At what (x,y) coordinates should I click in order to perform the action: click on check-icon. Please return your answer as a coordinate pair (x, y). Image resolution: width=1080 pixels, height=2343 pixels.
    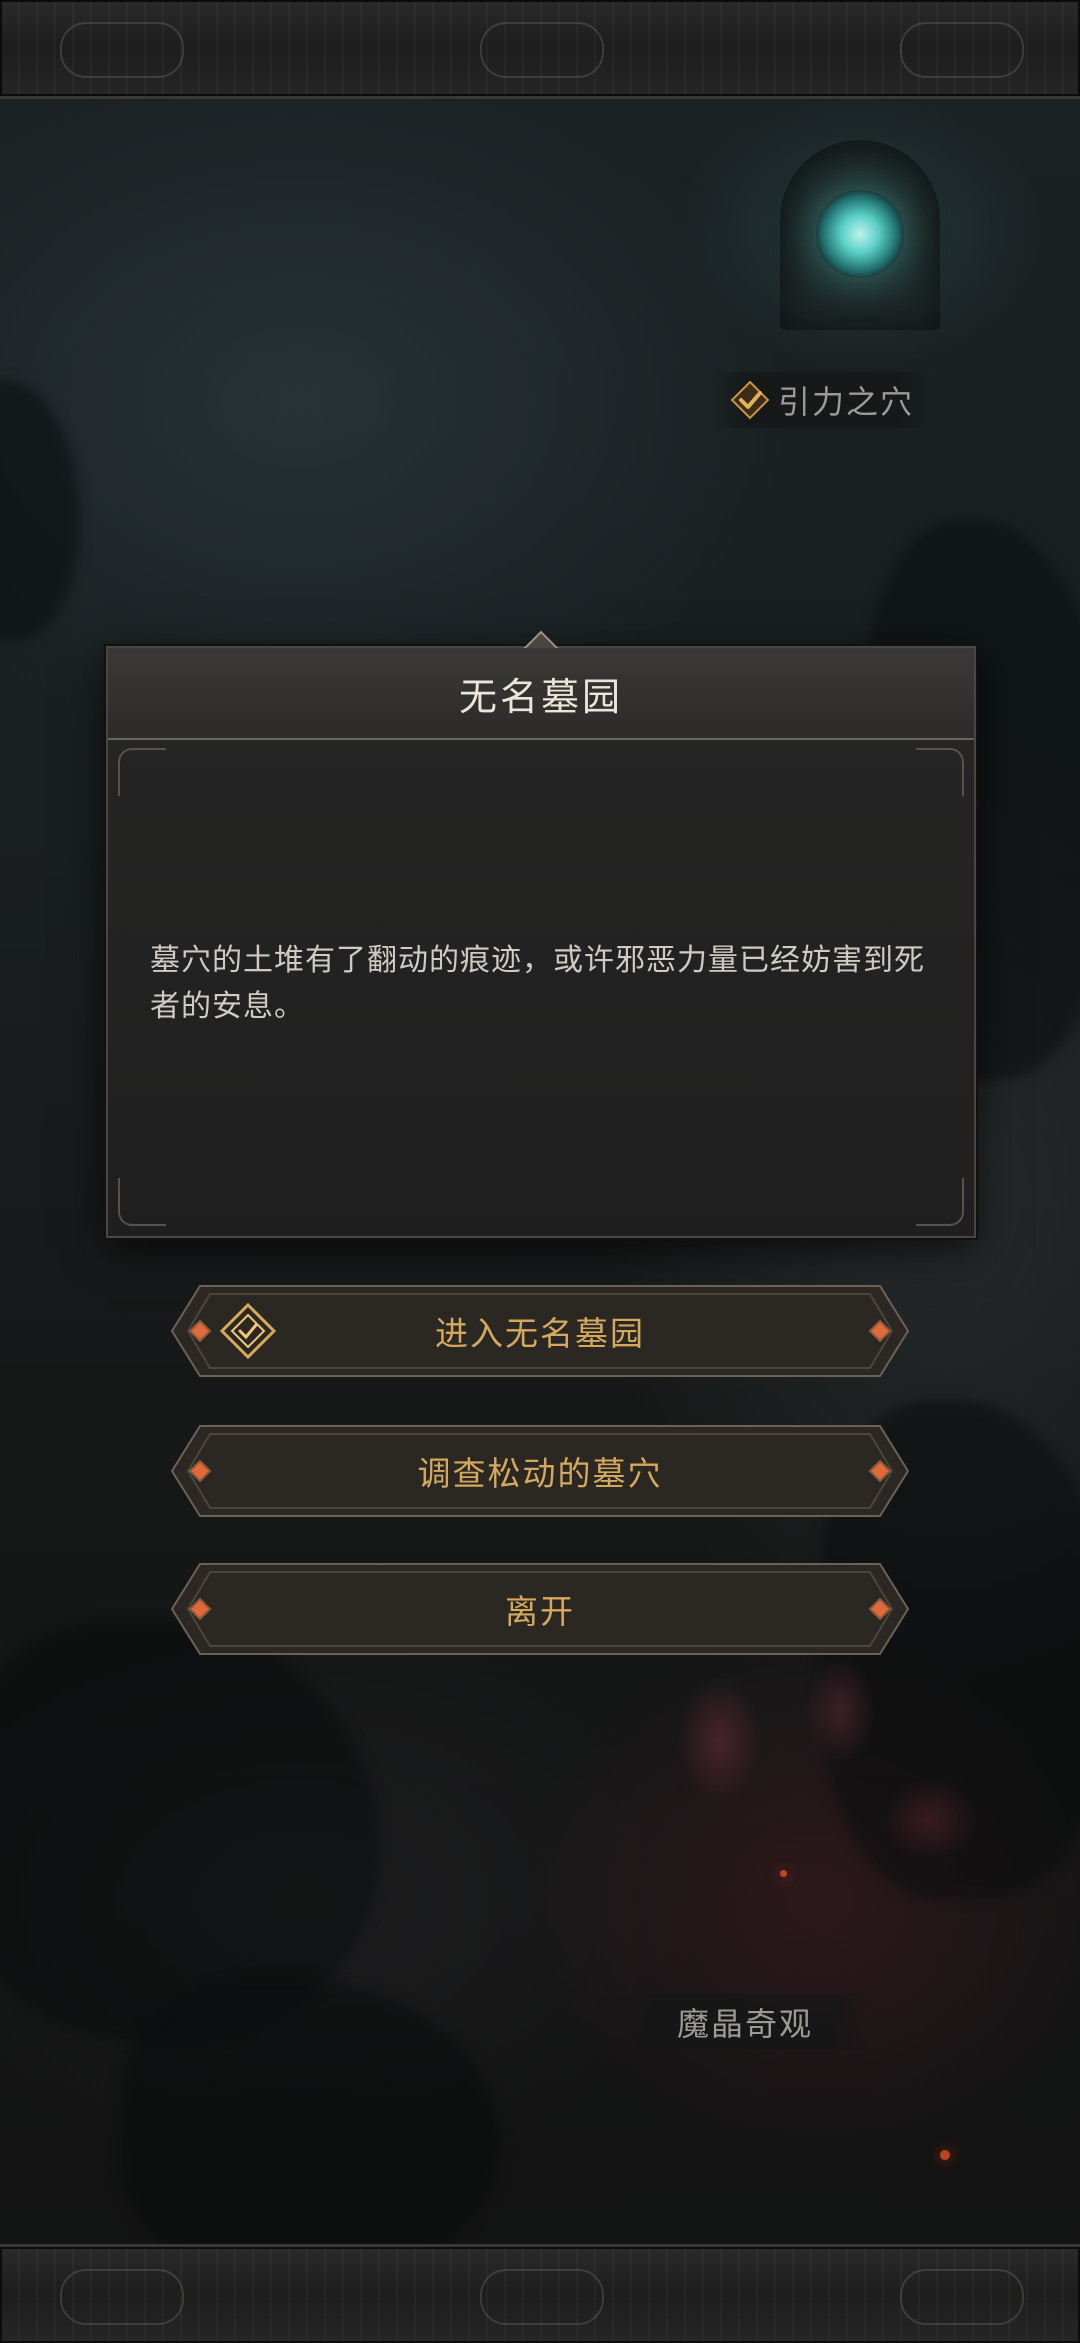
    Looking at the image, I should click on (750, 400).